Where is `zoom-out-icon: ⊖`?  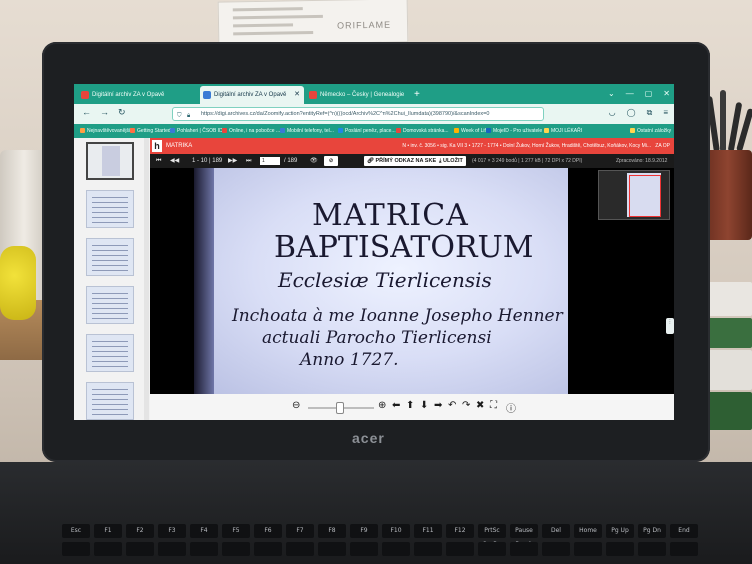
zoom-out-icon: ⊖ is located at coordinates (296, 405).